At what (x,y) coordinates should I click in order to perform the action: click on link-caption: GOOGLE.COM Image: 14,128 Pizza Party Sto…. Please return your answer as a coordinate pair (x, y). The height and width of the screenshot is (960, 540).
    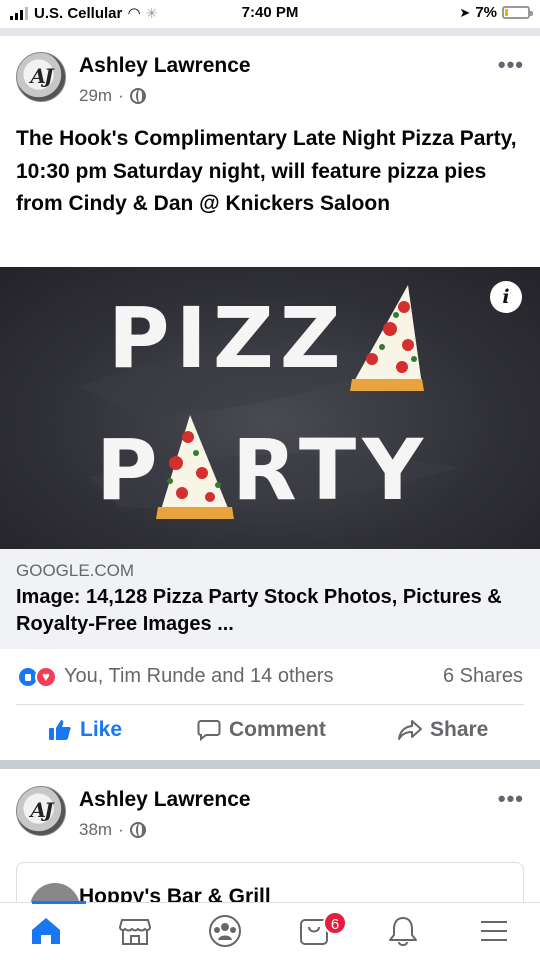
    Looking at the image, I should click on (270, 599).